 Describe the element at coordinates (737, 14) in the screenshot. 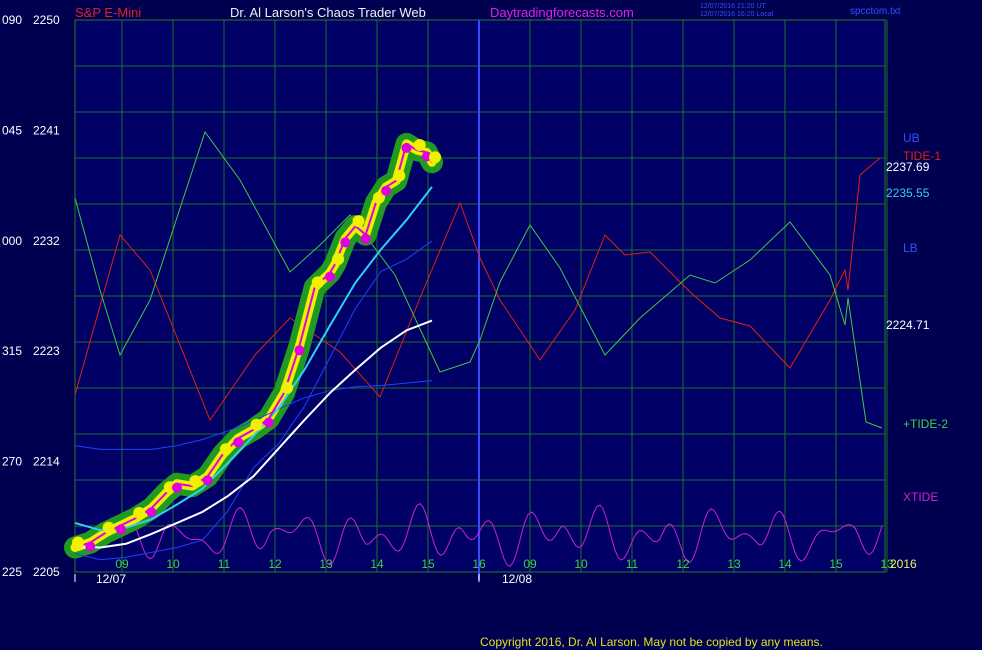

I see `timestamp-local: 12/07/2016 16:20 Local` at that location.